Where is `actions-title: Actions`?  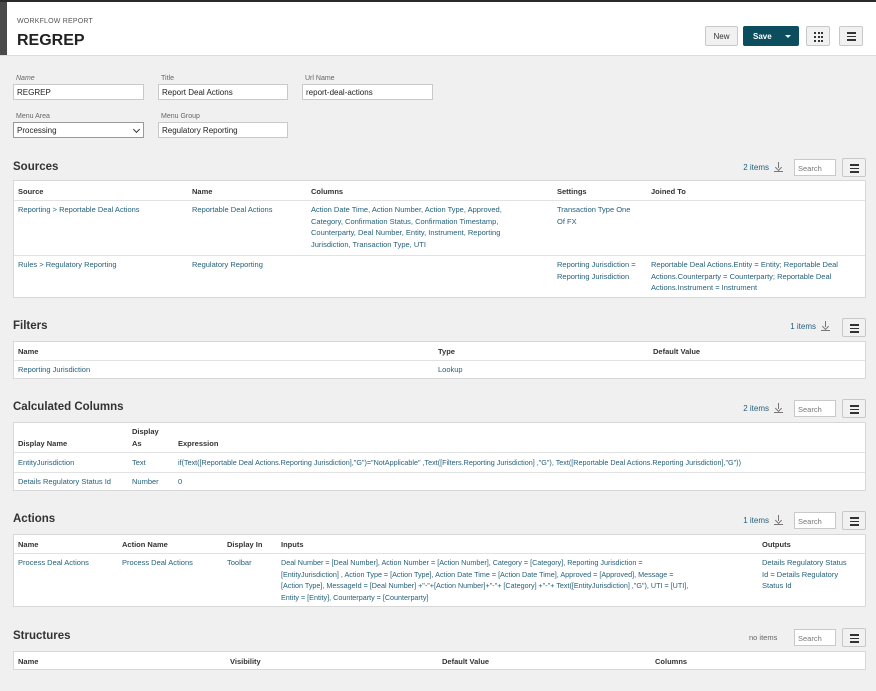
actions-title: Actions is located at coordinates (34, 519).